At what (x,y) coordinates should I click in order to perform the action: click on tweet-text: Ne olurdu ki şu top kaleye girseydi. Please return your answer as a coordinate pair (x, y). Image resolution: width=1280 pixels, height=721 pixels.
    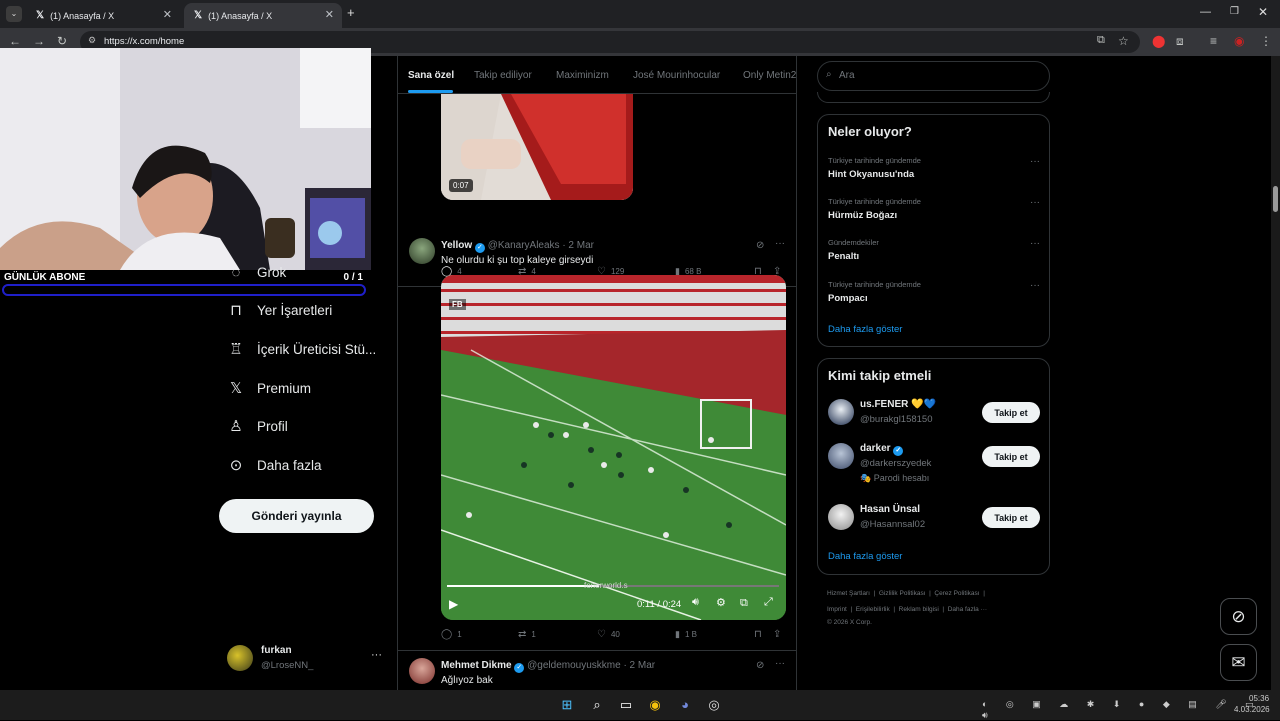
    Looking at the image, I should click on (517, 260).